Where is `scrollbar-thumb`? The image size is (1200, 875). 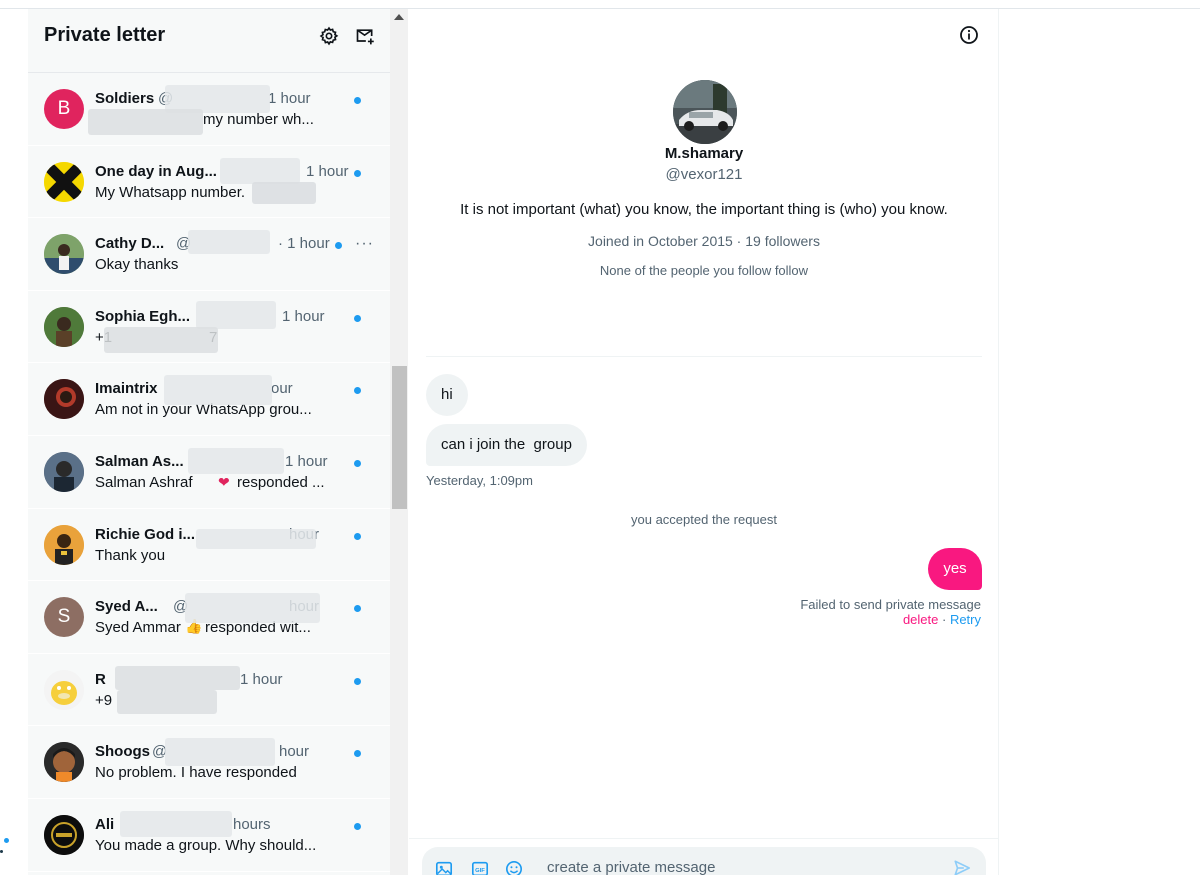 scrollbar-thumb is located at coordinates (399, 437).